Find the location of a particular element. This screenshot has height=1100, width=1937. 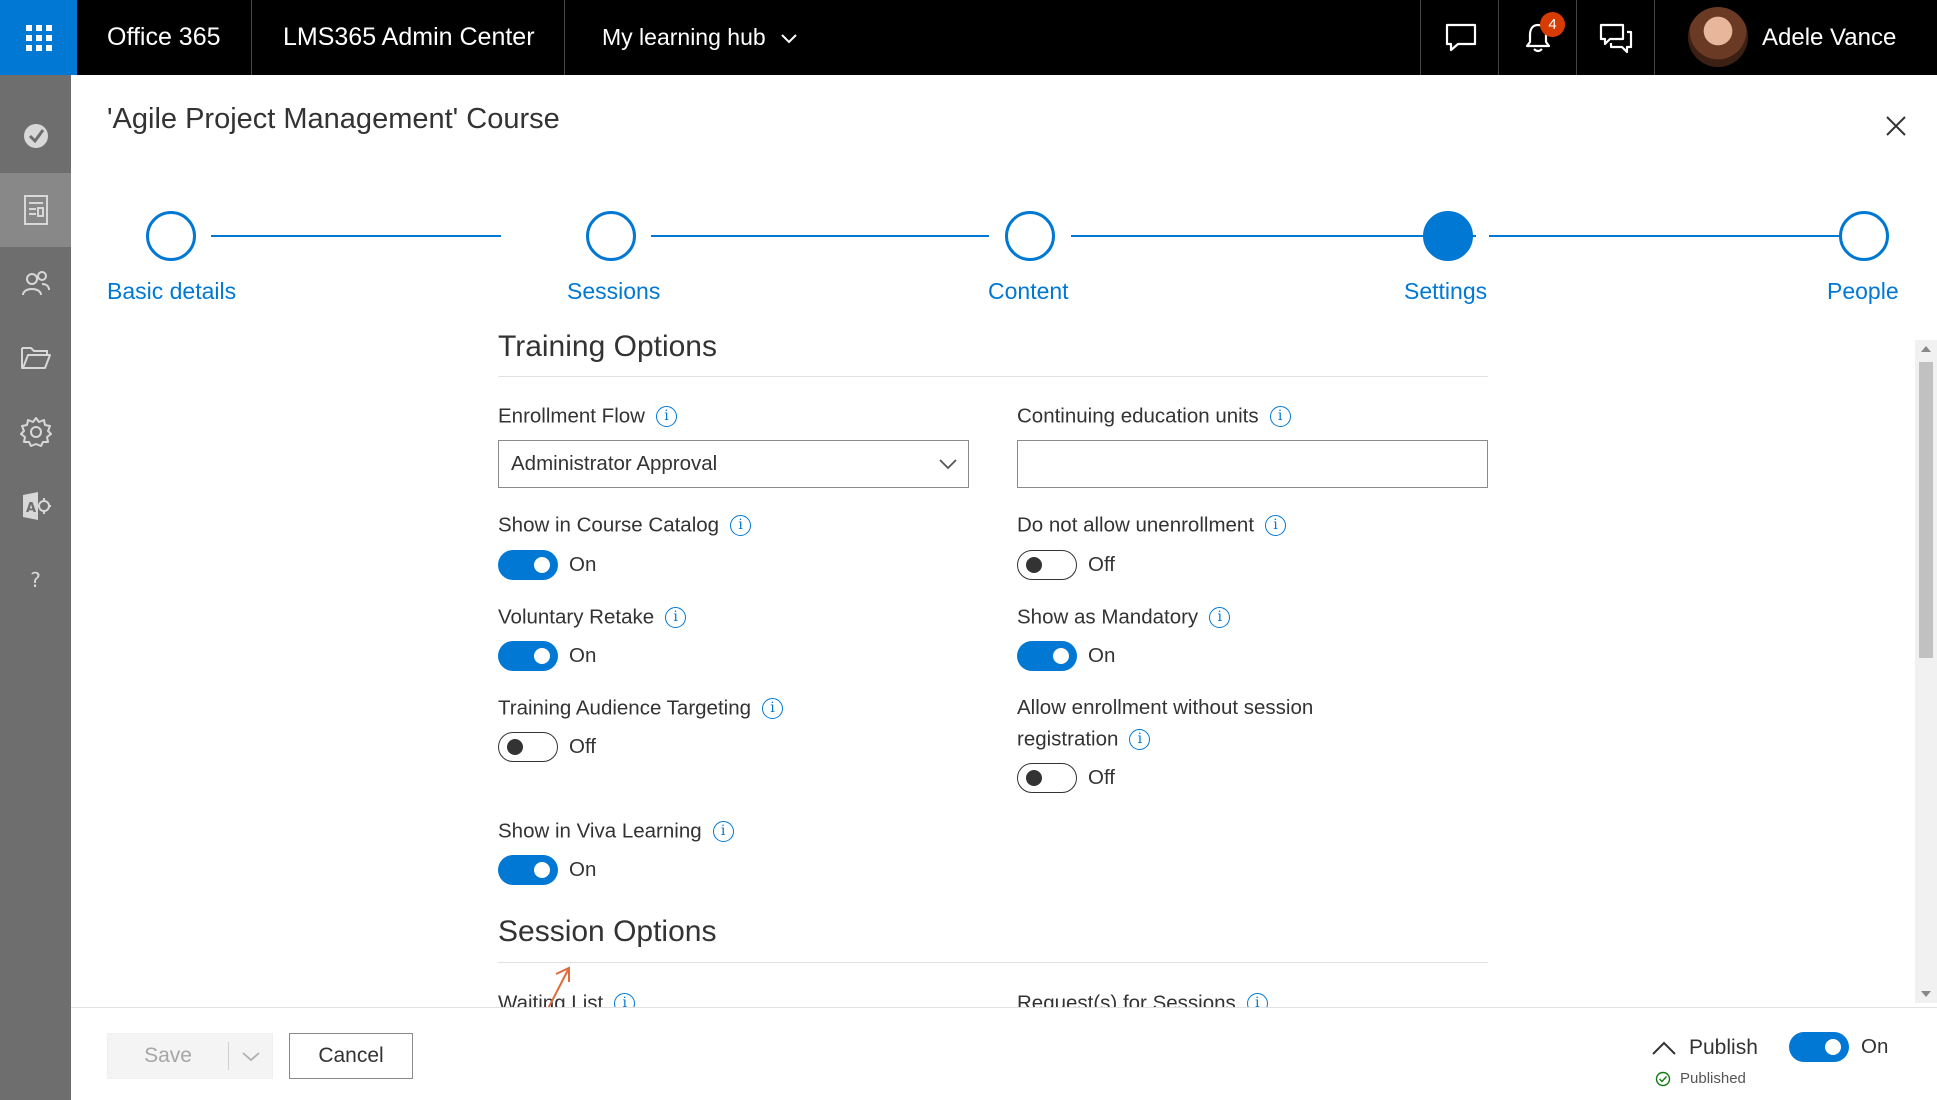

admin-center-link: LMS365 Admin Center is located at coordinates (409, 37).